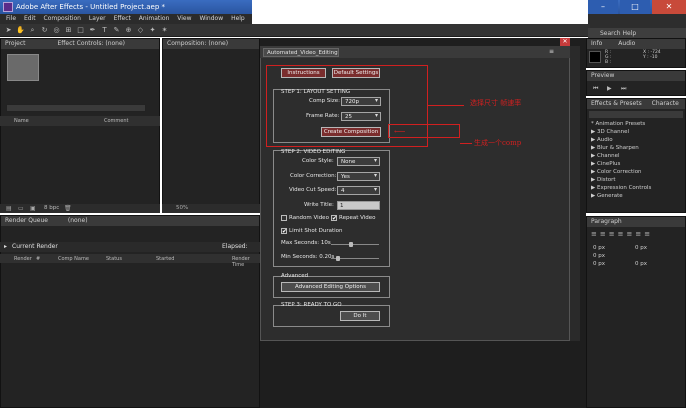  I want to click on column-name: Name, so click(21, 121).